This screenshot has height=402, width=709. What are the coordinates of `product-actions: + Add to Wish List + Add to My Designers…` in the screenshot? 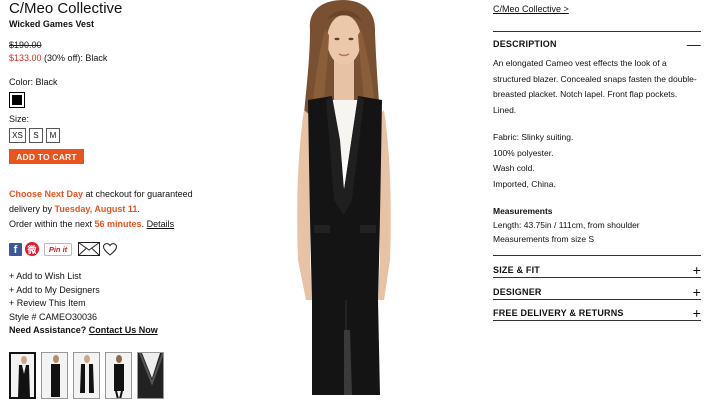 It's located at (109, 304).